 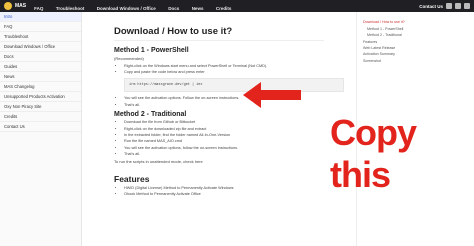 I want to click on list-item: Run the file named MAS_AIO.cmd, so click(x=224, y=141).